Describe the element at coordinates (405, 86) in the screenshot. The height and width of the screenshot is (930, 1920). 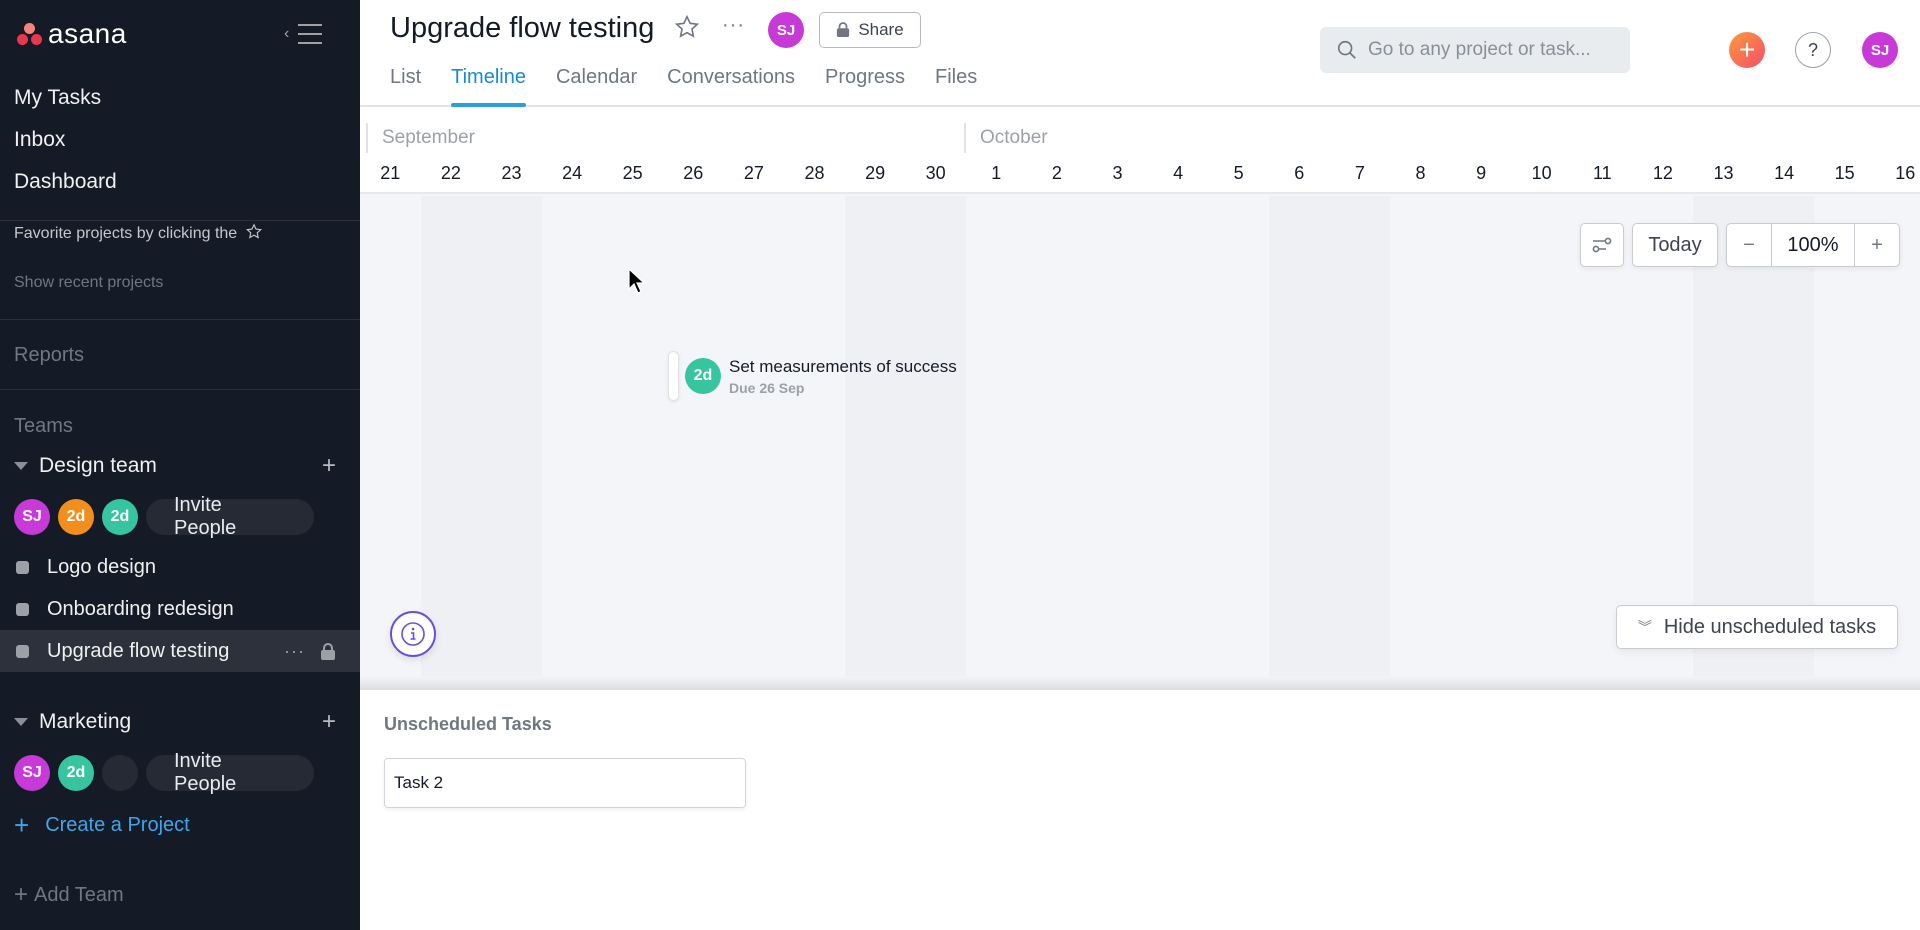
I see `tab-list: List` at that location.